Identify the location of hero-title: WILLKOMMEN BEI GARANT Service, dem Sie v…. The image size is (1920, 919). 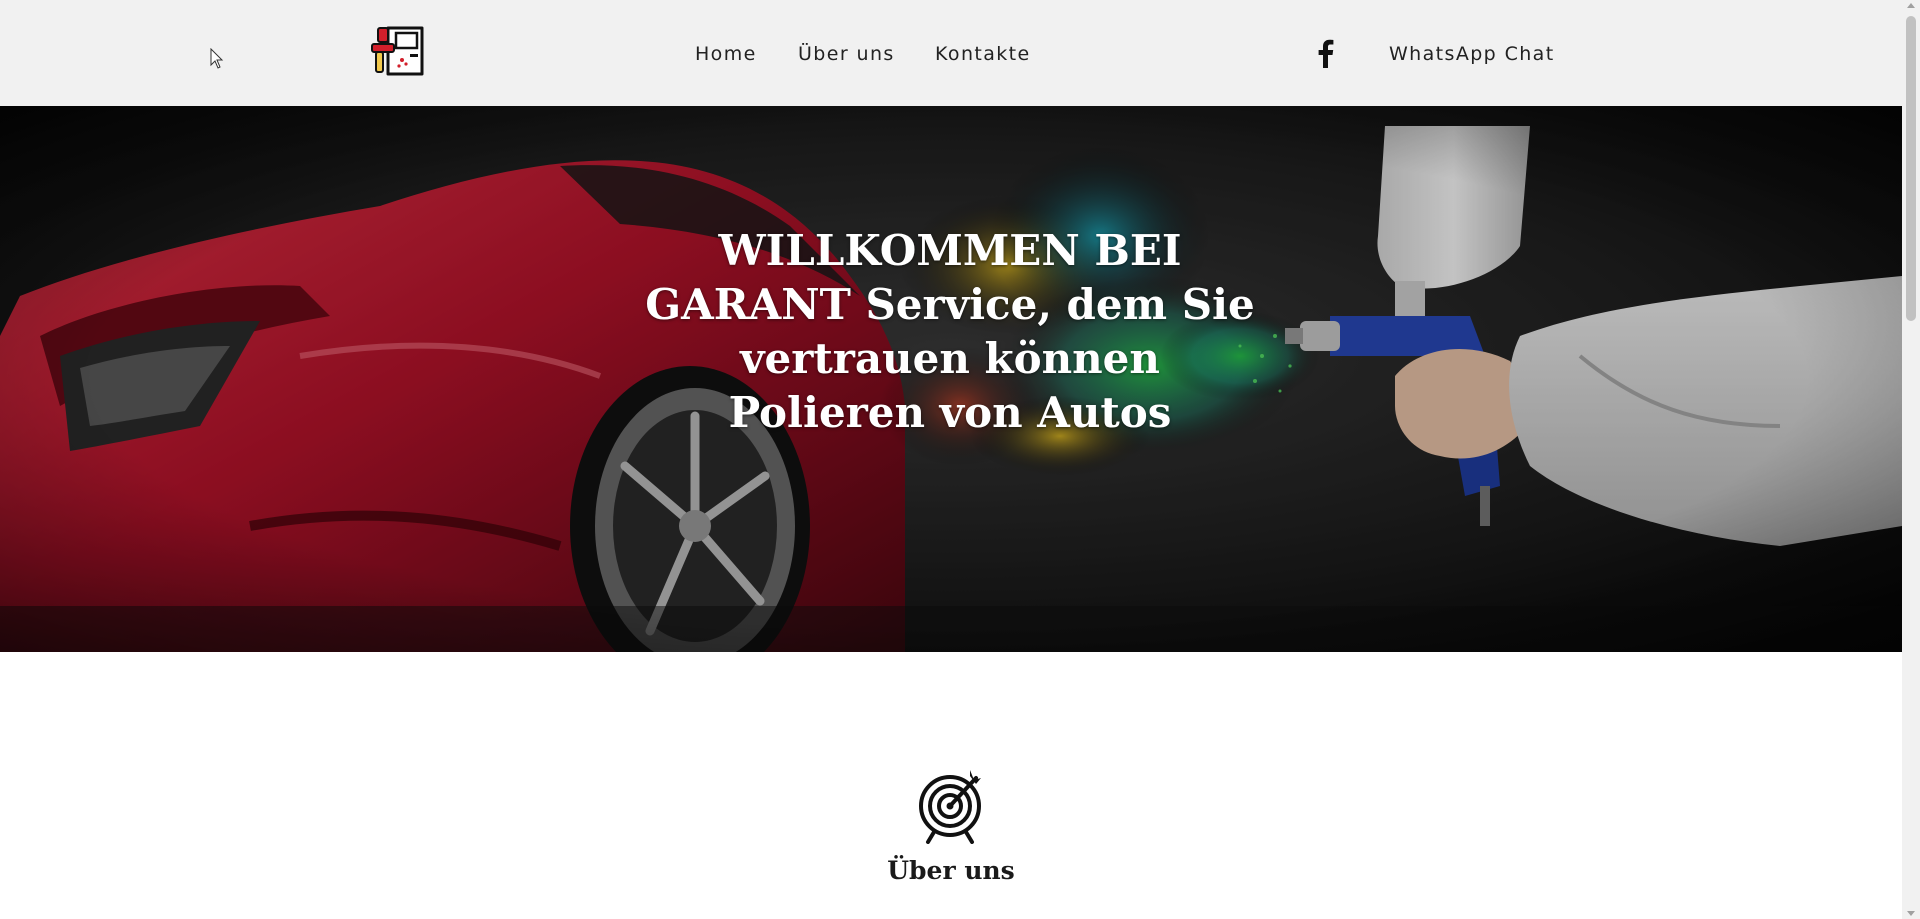
(950, 331).